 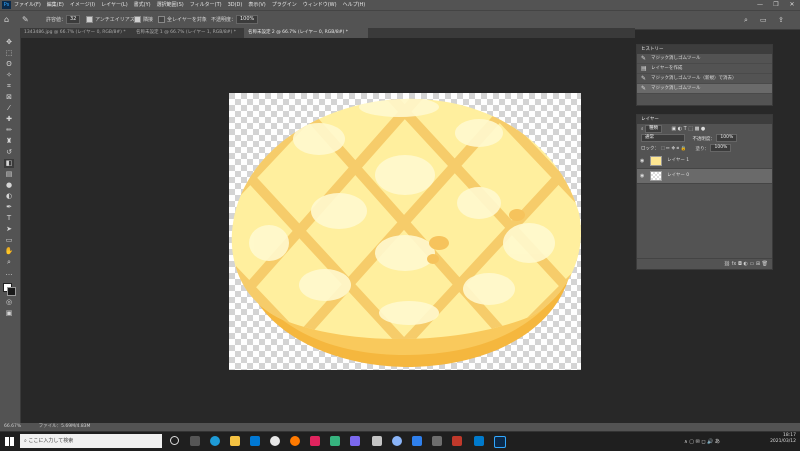 I want to click on path-selection-tool-icon: ➤, so click(x=9, y=229).